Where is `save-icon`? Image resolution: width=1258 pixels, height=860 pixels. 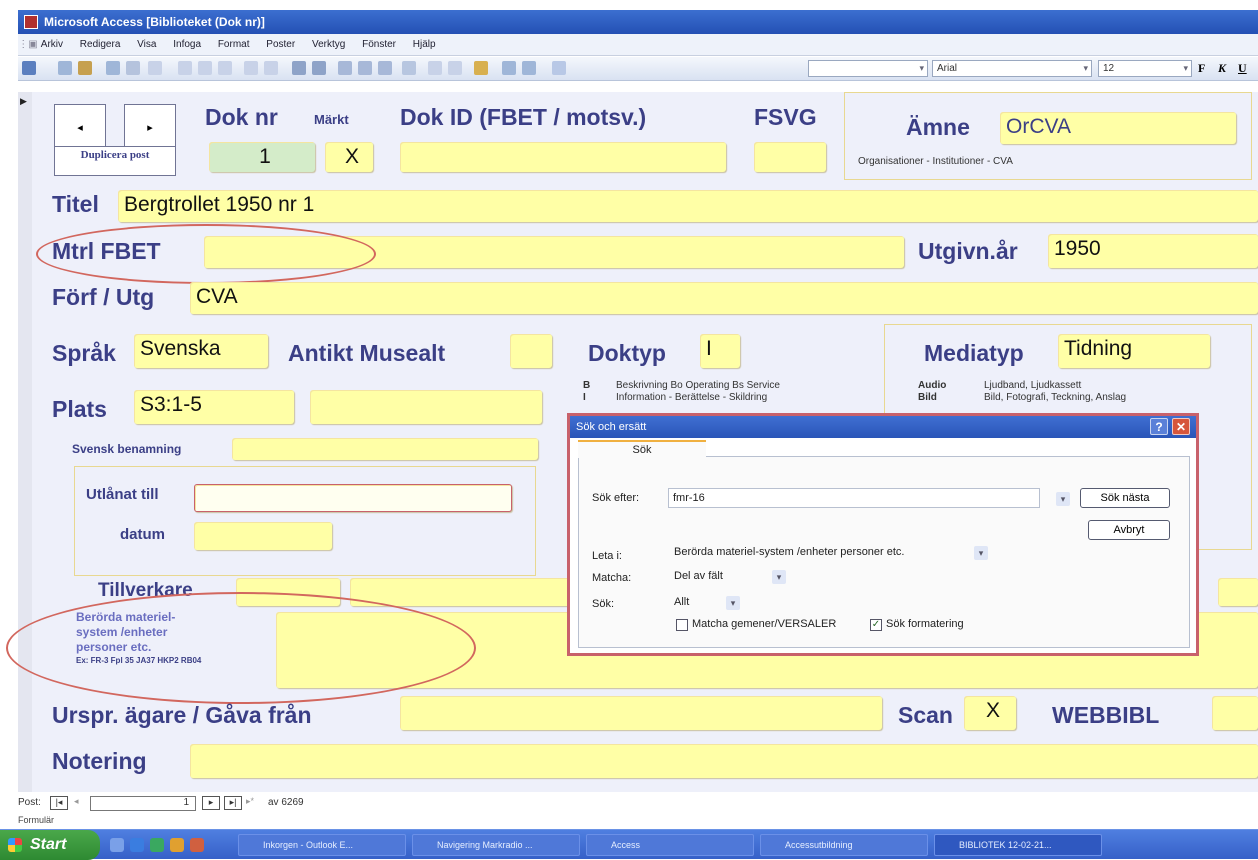
save-icon is located at coordinates (65, 68).